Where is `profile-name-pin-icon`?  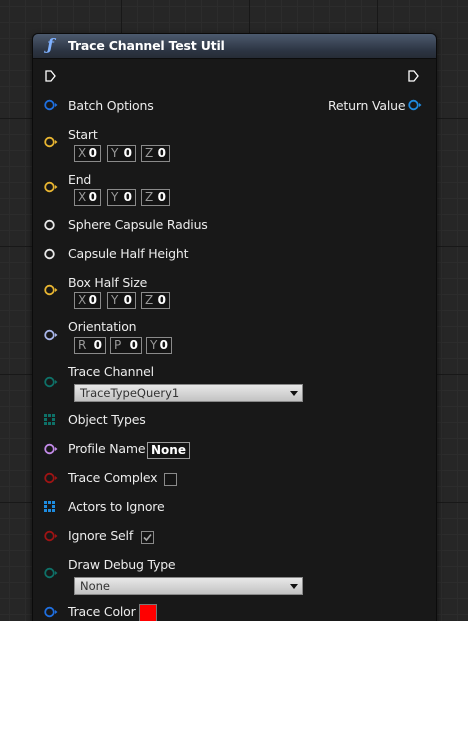
profile-name-pin-icon is located at coordinates (51, 449).